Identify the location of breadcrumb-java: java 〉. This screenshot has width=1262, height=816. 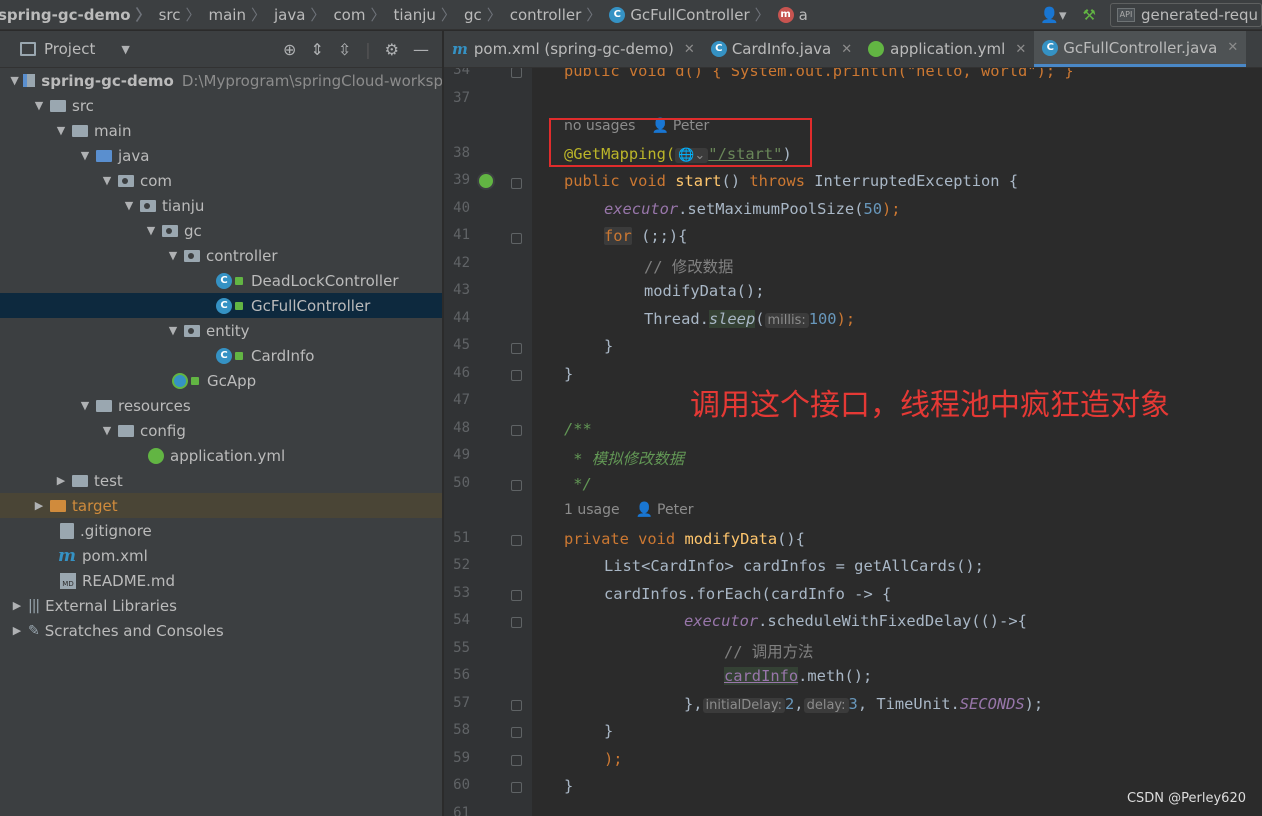
(303, 14).